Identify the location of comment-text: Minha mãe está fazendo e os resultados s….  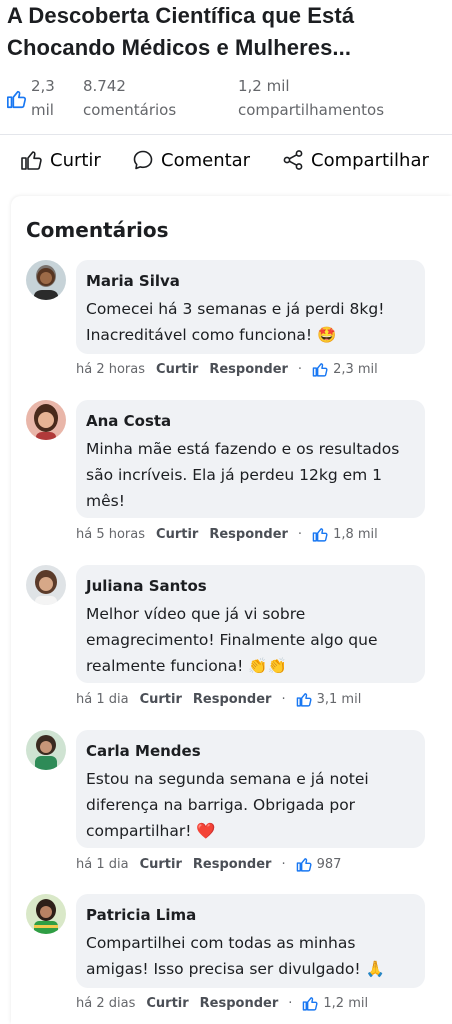
(243, 475).